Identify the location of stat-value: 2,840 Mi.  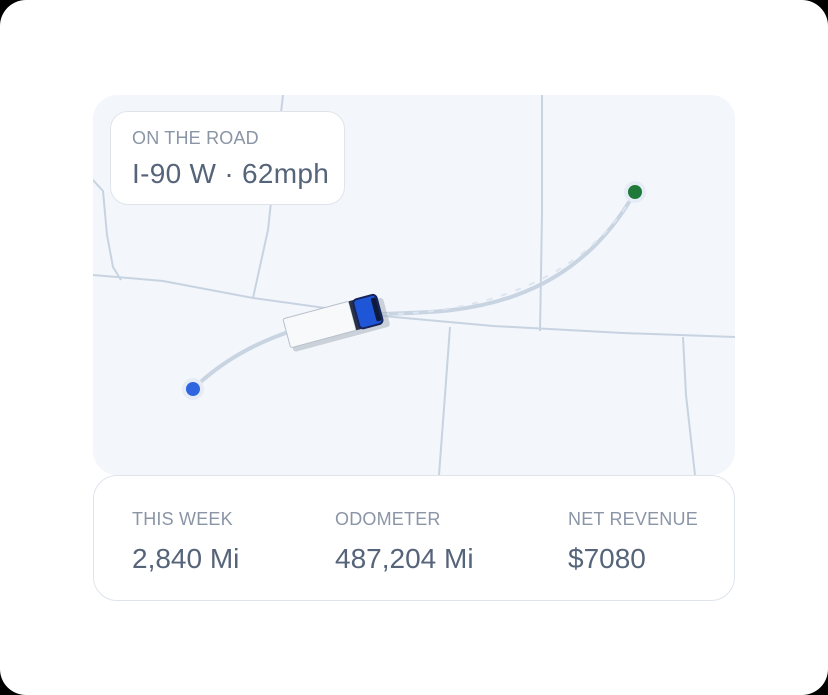
(186, 558).